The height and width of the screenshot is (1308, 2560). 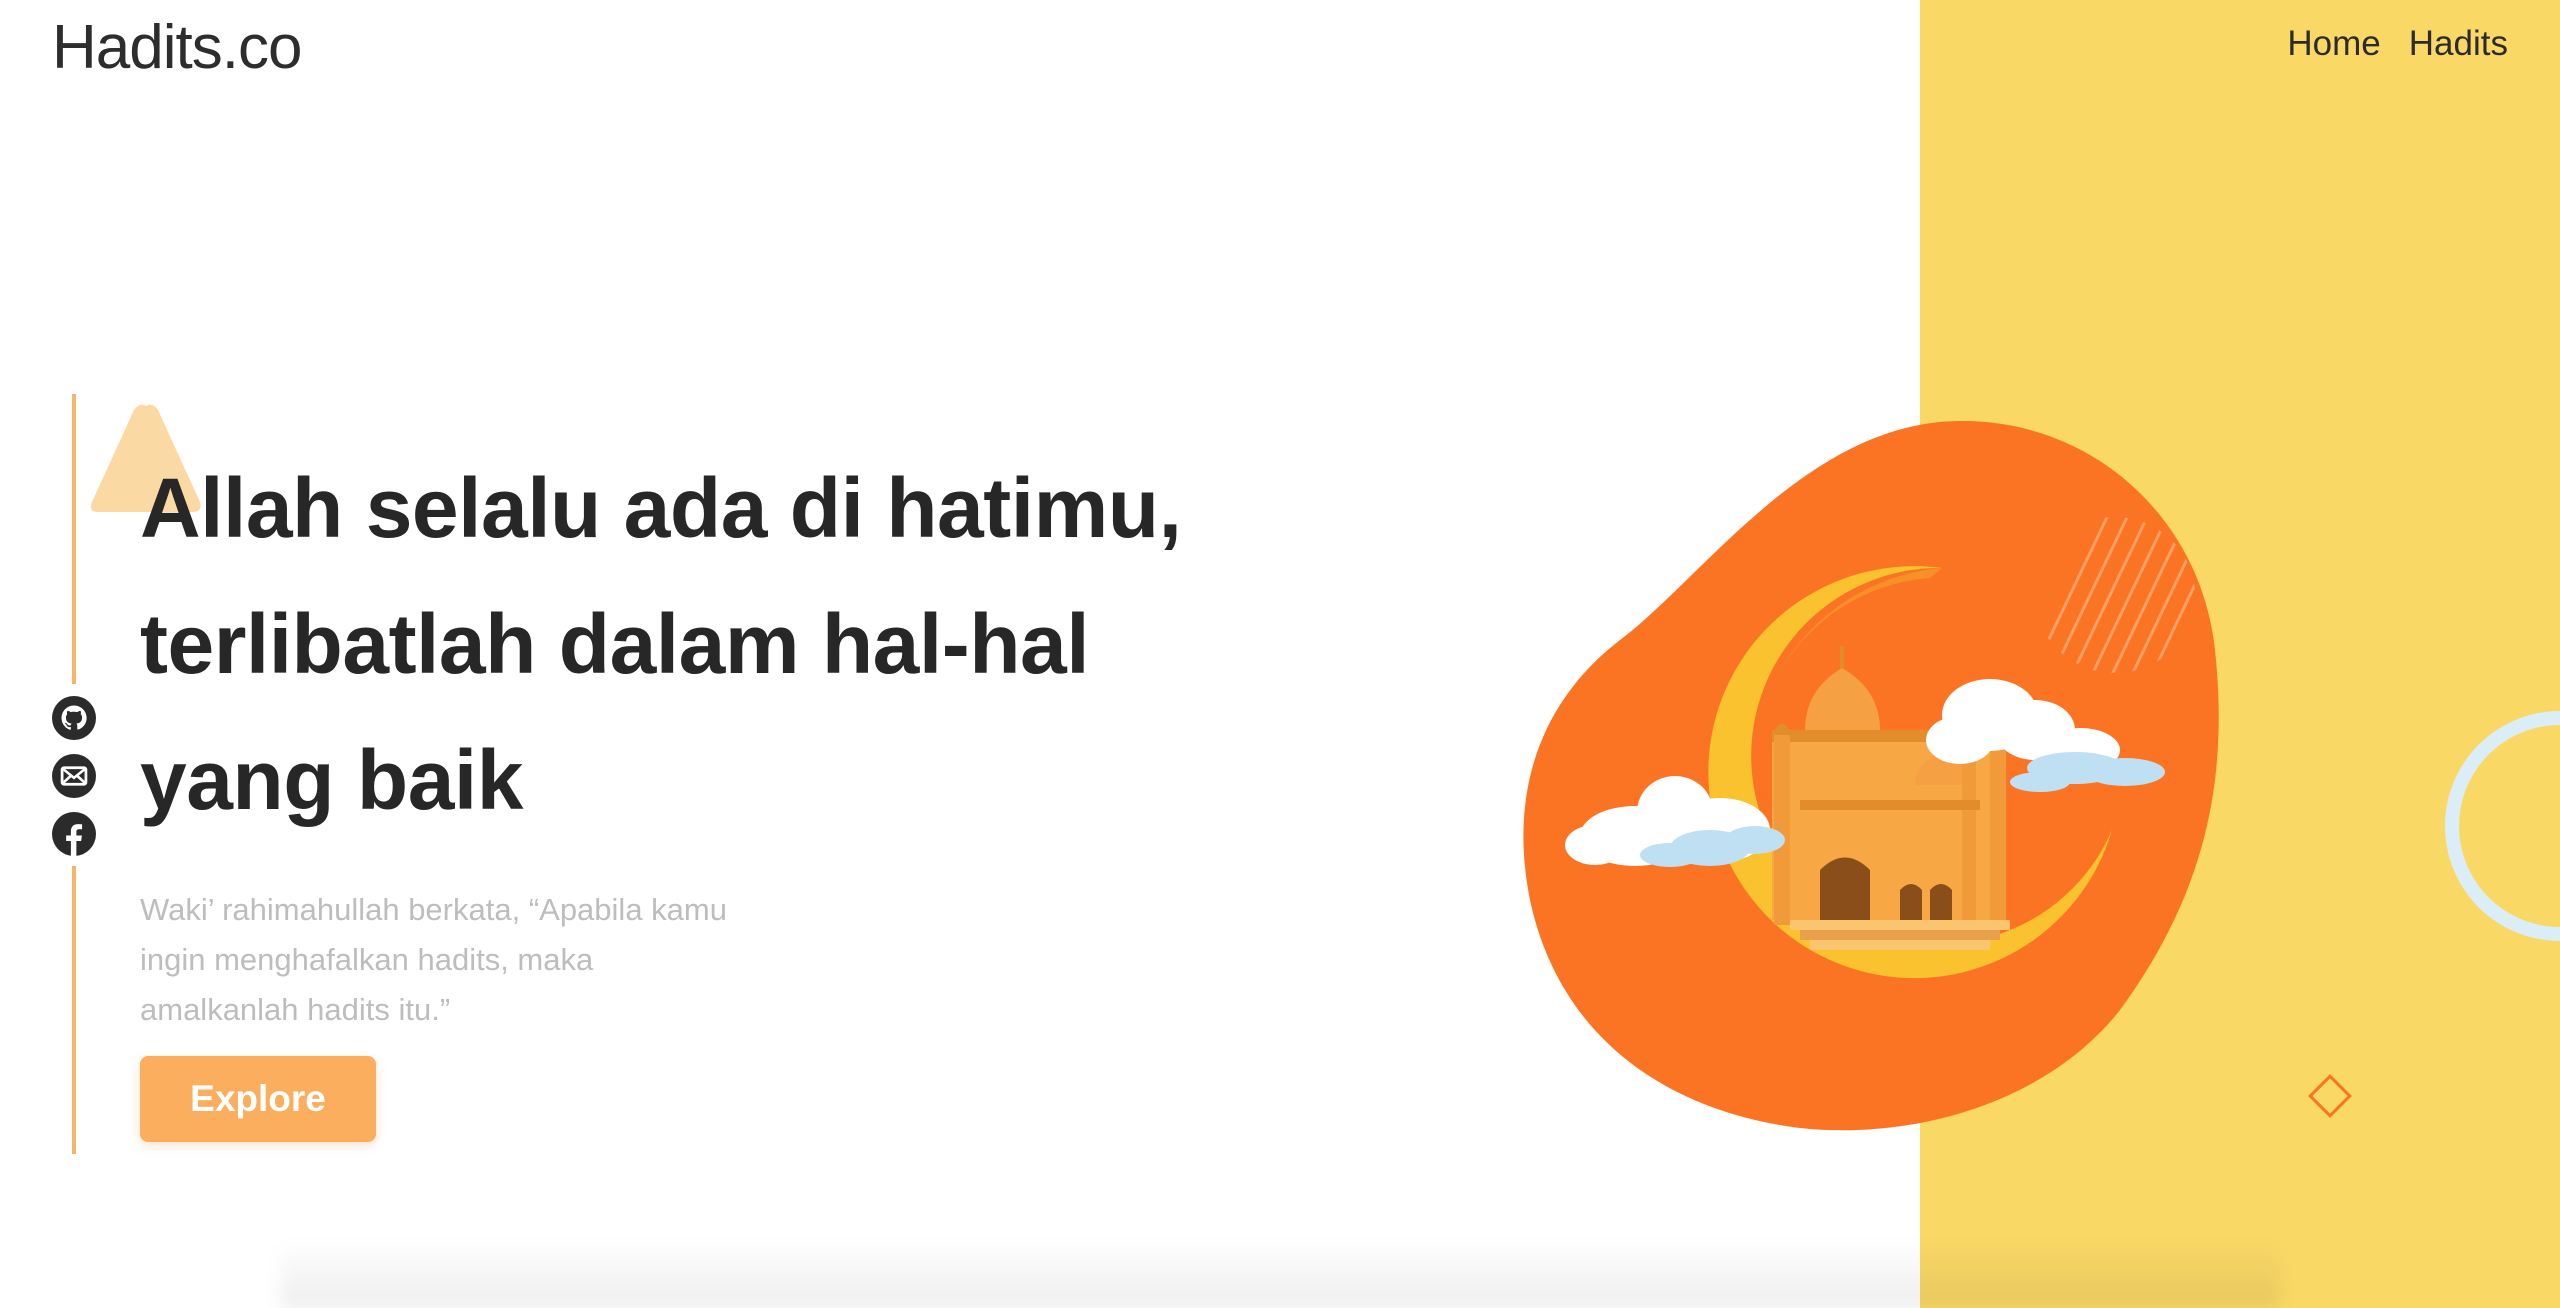 I want to click on quote-line: amalkanlah hadits itu.”, so click(x=295, y=1009).